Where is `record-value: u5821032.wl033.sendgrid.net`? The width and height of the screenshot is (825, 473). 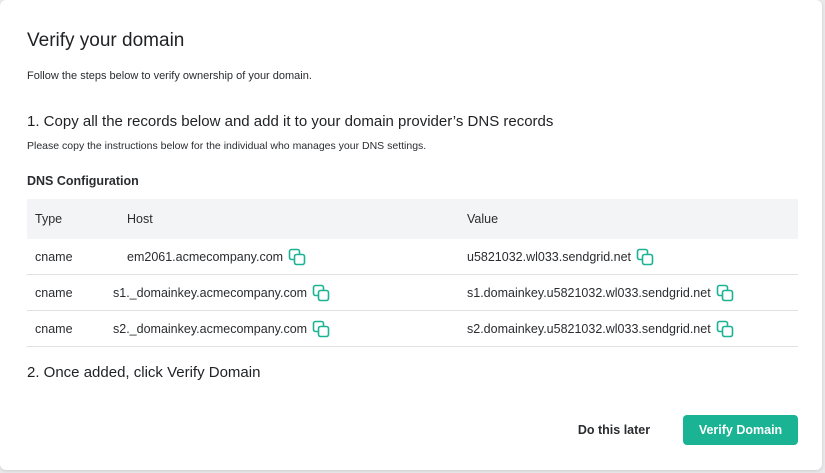
record-value: u5821032.wl033.sendgrid.net is located at coordinates (549, 256).